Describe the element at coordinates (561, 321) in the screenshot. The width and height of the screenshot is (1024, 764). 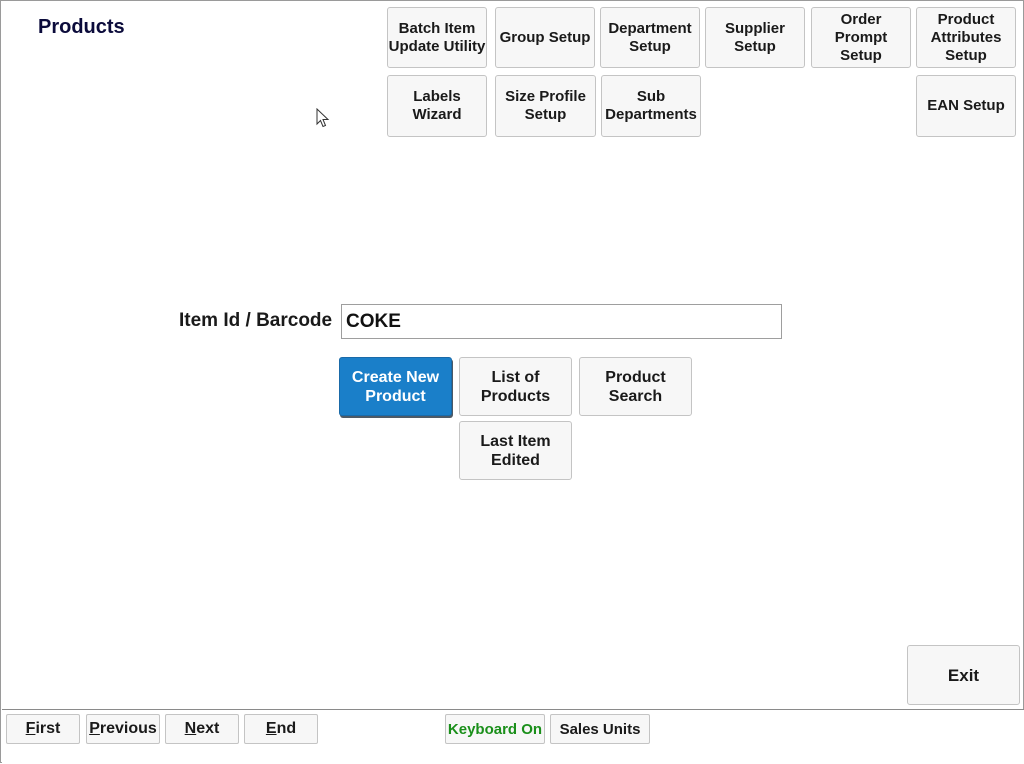
I see `item-id-barcode-input` at that location.